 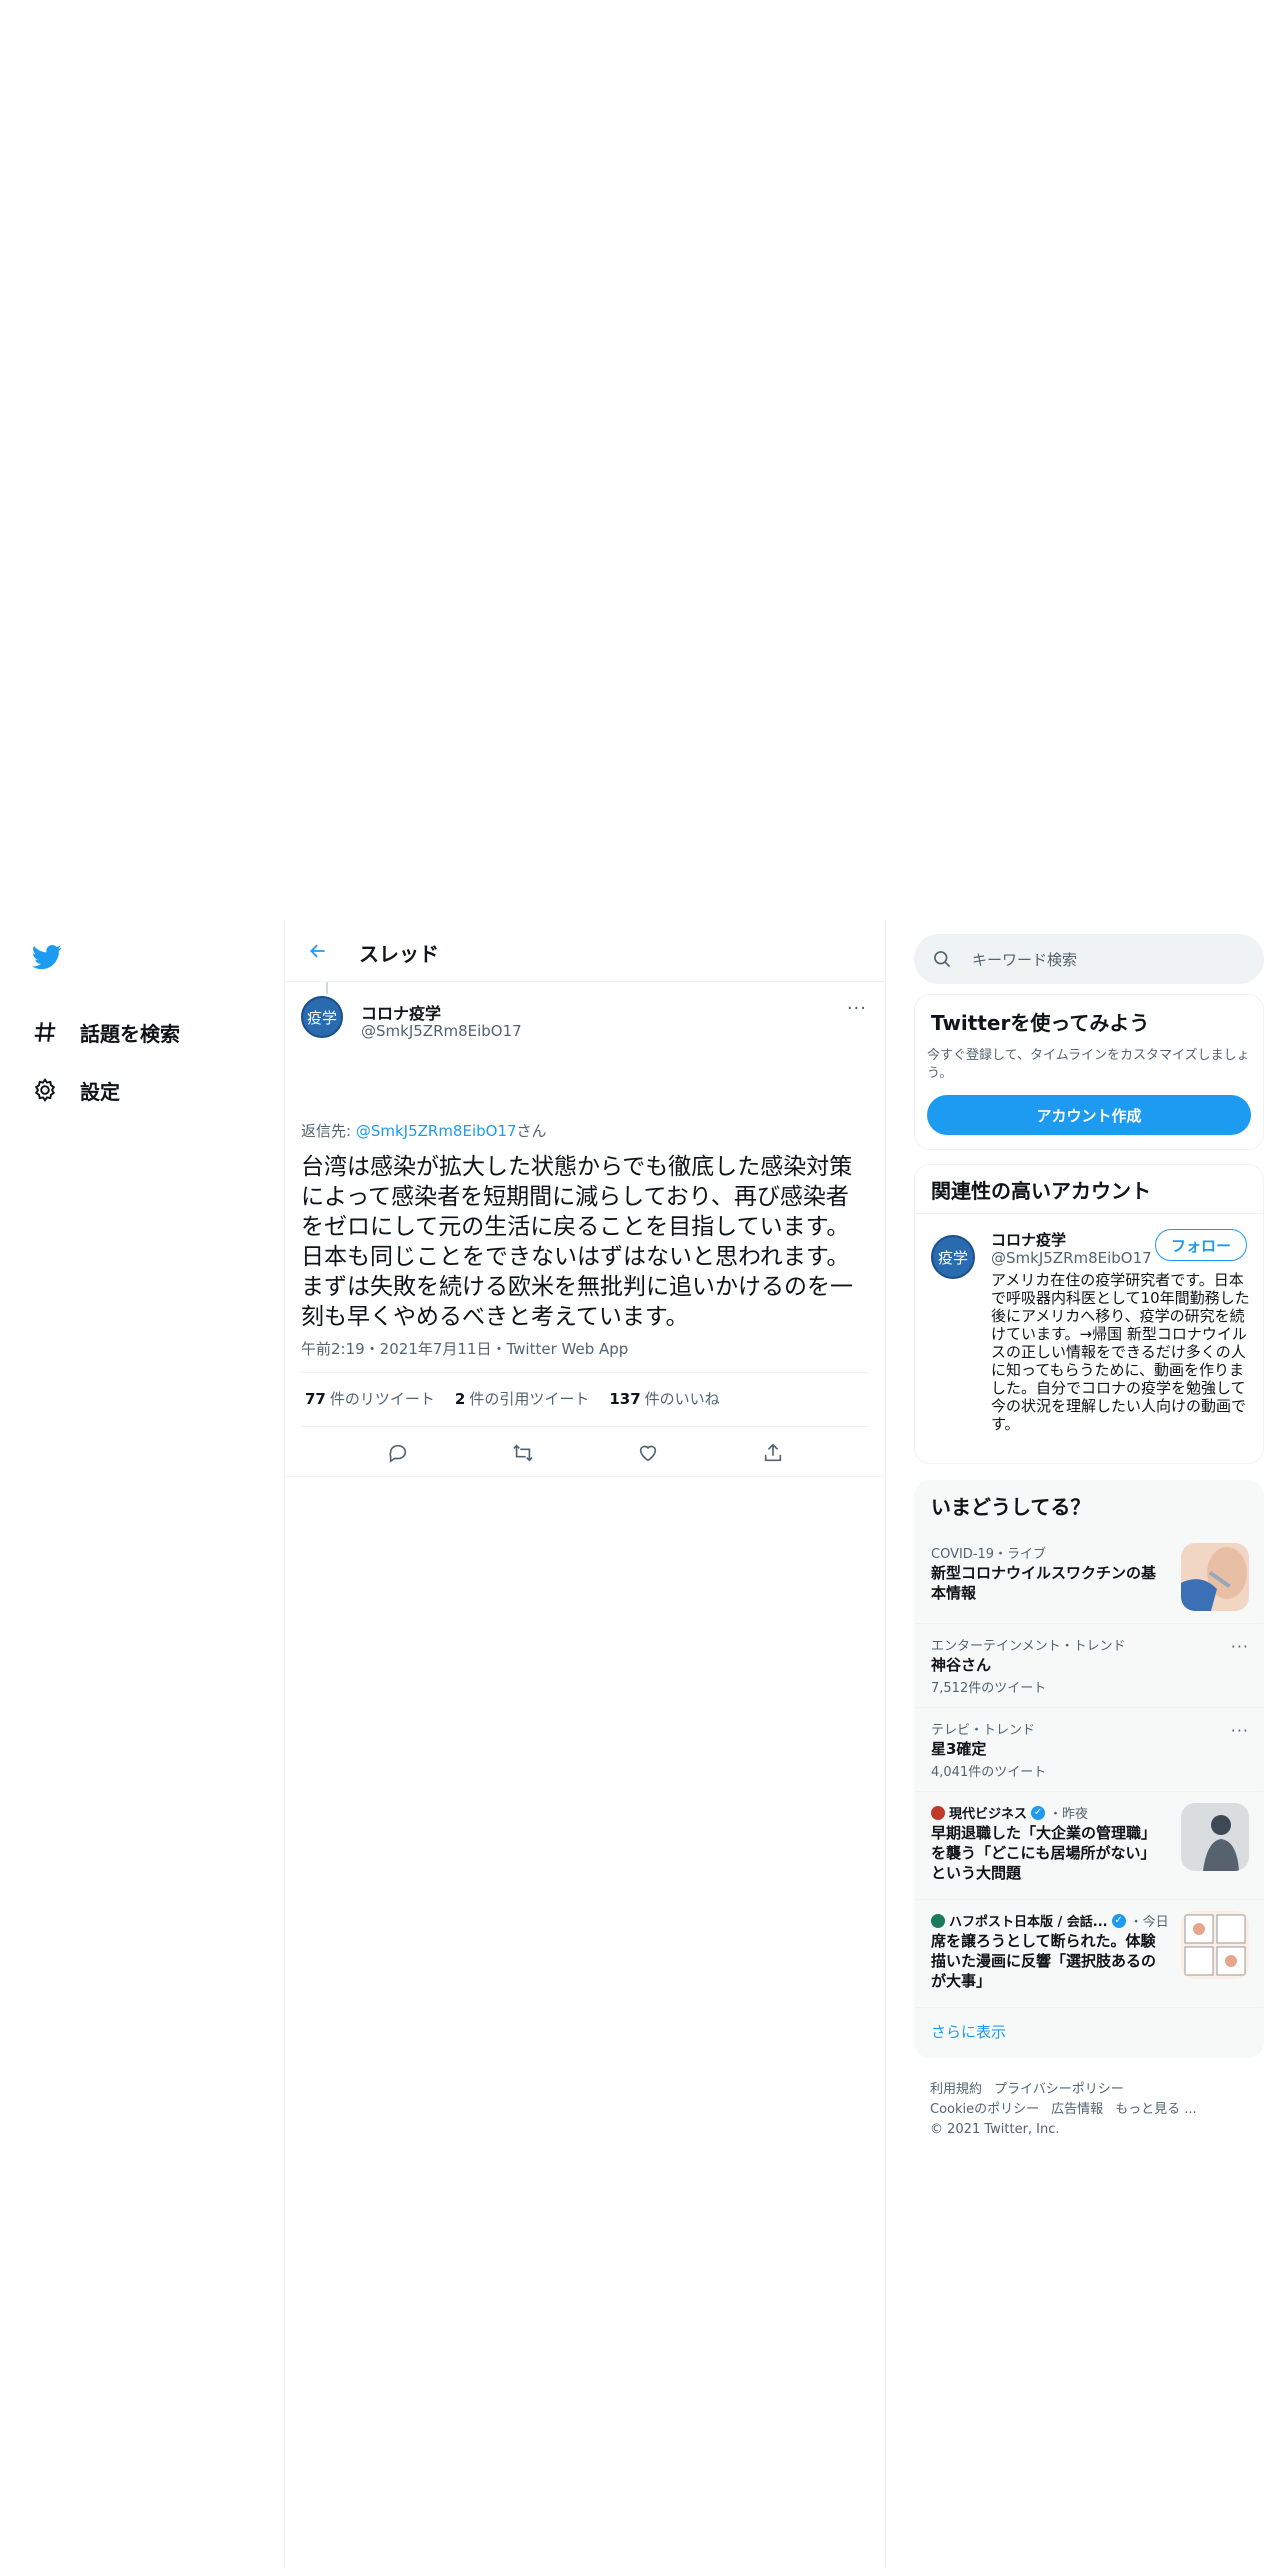 What do you see at coordinates (401, 1012) in the screenshot?
I see `author-name: コロナ疫学` at bounding box center [401, 1012].